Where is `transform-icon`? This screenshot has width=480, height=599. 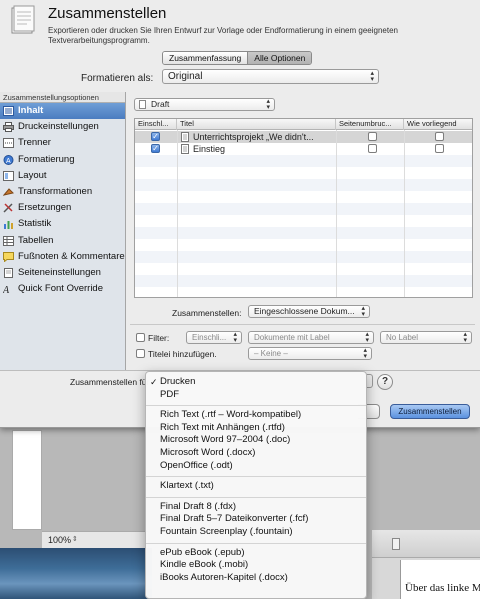 transform-icon is located at coordinates (8, 192).